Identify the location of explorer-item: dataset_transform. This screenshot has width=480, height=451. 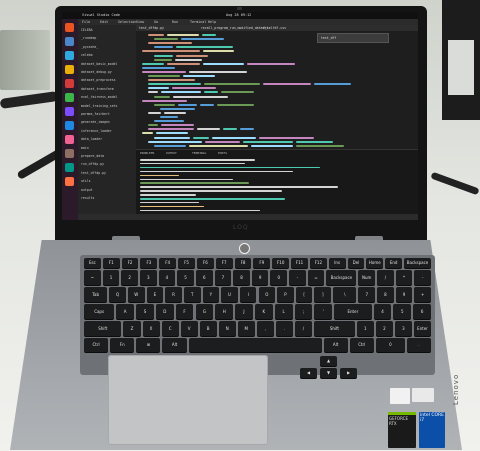
(97, 89).